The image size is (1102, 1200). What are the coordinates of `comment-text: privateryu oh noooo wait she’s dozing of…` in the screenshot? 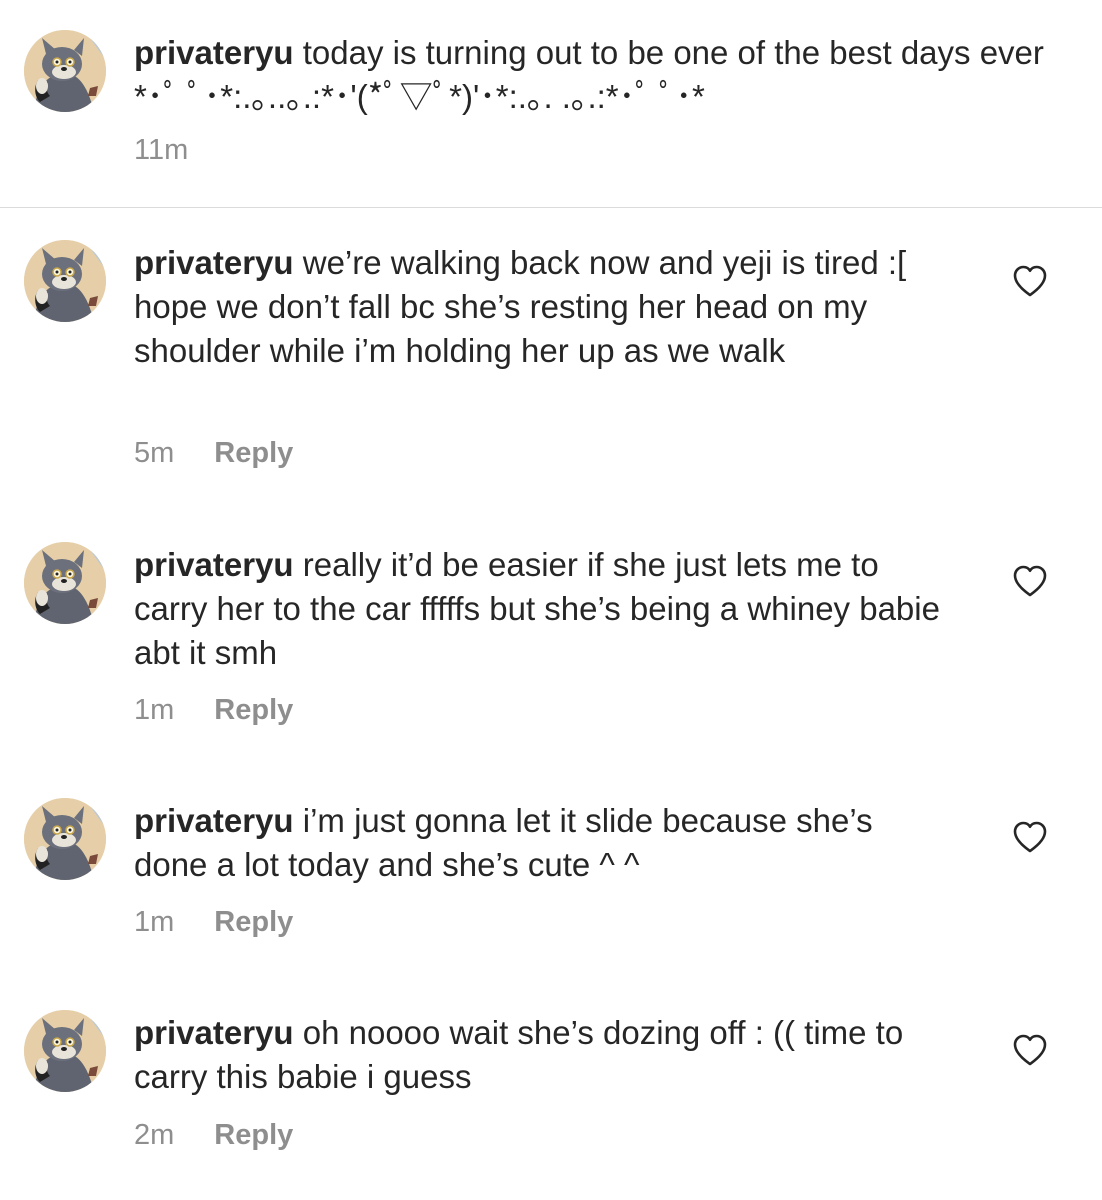 It's located at (524, 1055).